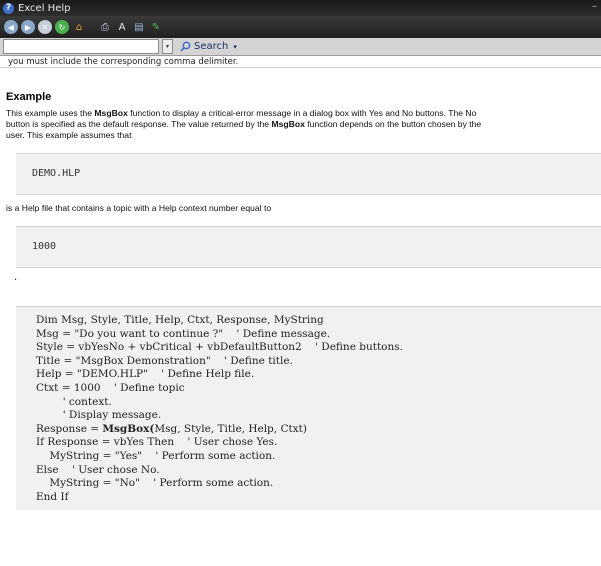  Describe the element at coordinates (185, 46) in the screenshot. I see `search-icon` at that location.